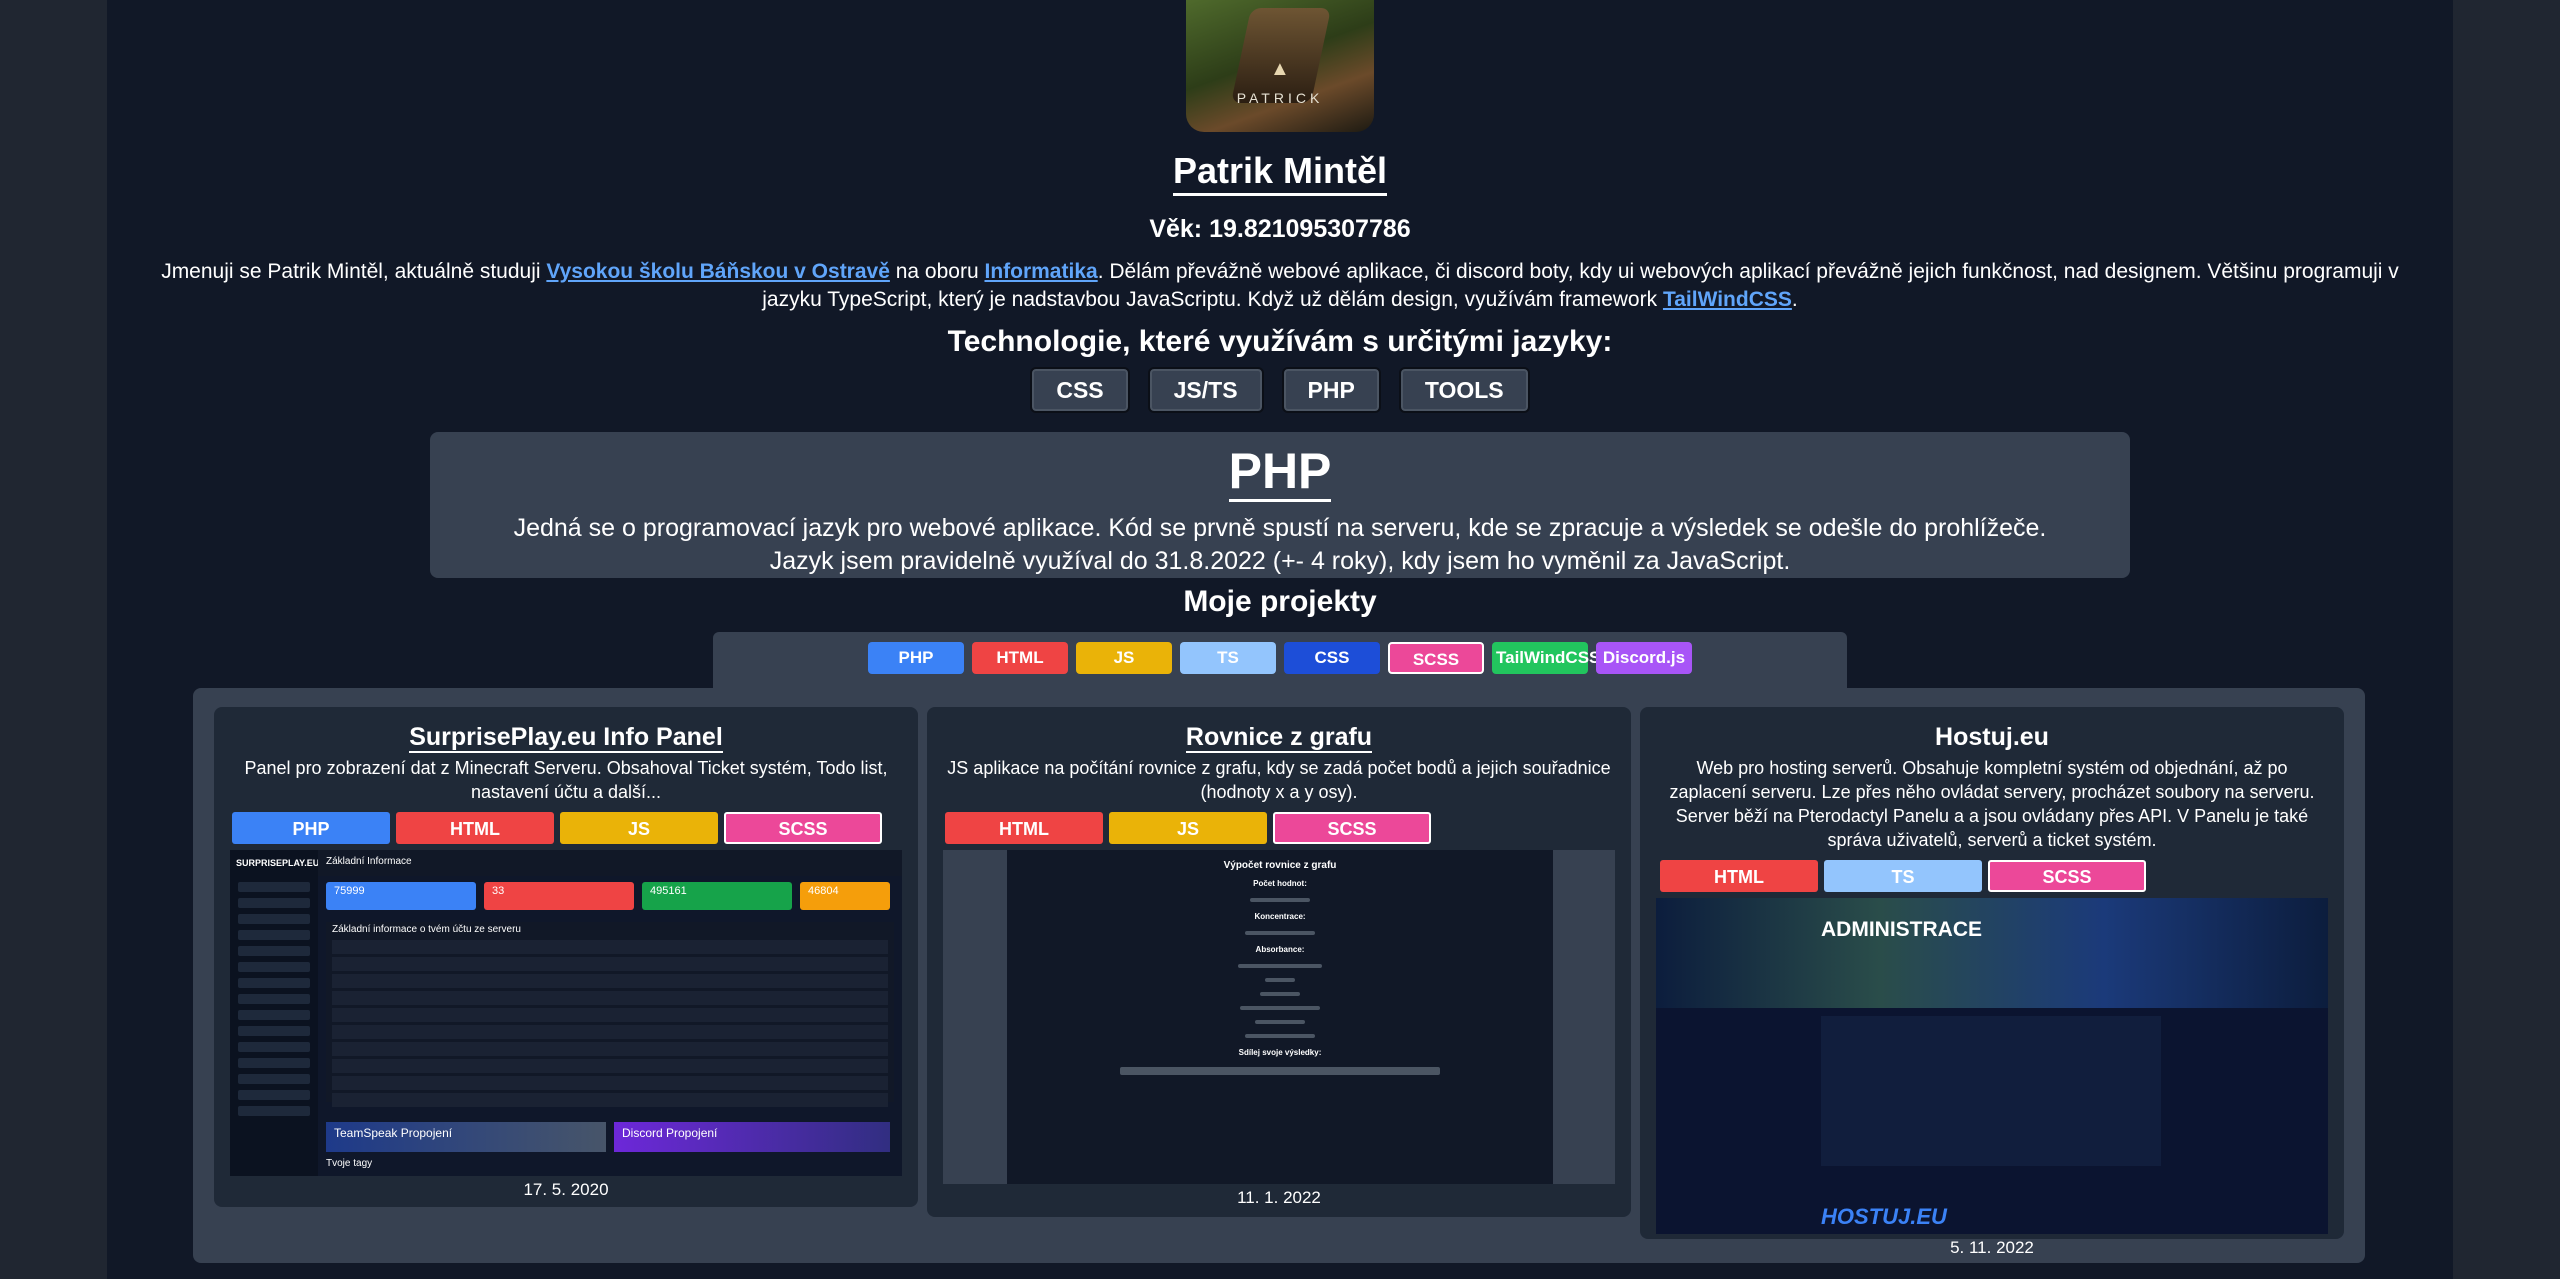  I want to click on tag-ts: TS, so click(1903, 876).